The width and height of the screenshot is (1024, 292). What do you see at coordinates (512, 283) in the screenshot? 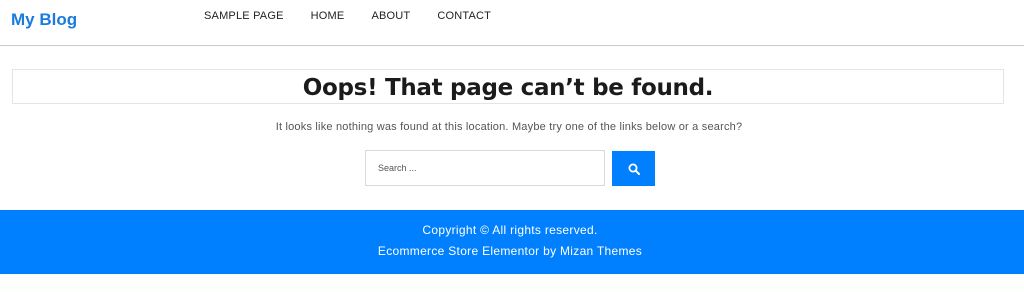
I see `page-bottom` at bounding box center [512, 283].